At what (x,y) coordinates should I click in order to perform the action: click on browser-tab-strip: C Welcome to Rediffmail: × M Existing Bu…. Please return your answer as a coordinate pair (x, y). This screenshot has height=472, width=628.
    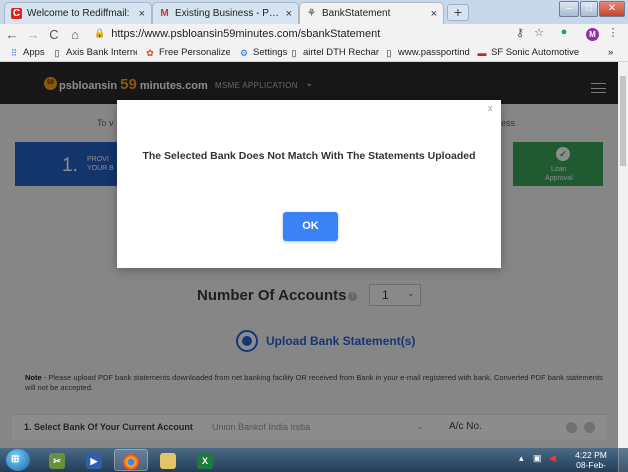
    Looking at the image, I should click on (314, 12).